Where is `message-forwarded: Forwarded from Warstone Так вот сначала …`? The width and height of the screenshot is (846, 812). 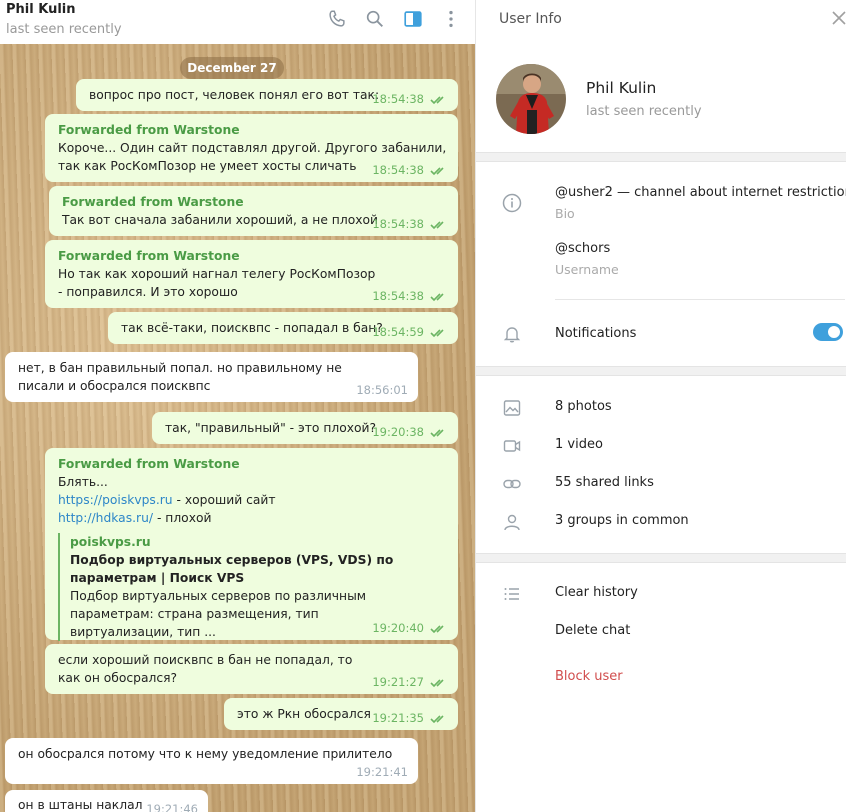
message-forwarded: Forwarded from Warstone Так вот сначала … is located at coordinates (253, 211).